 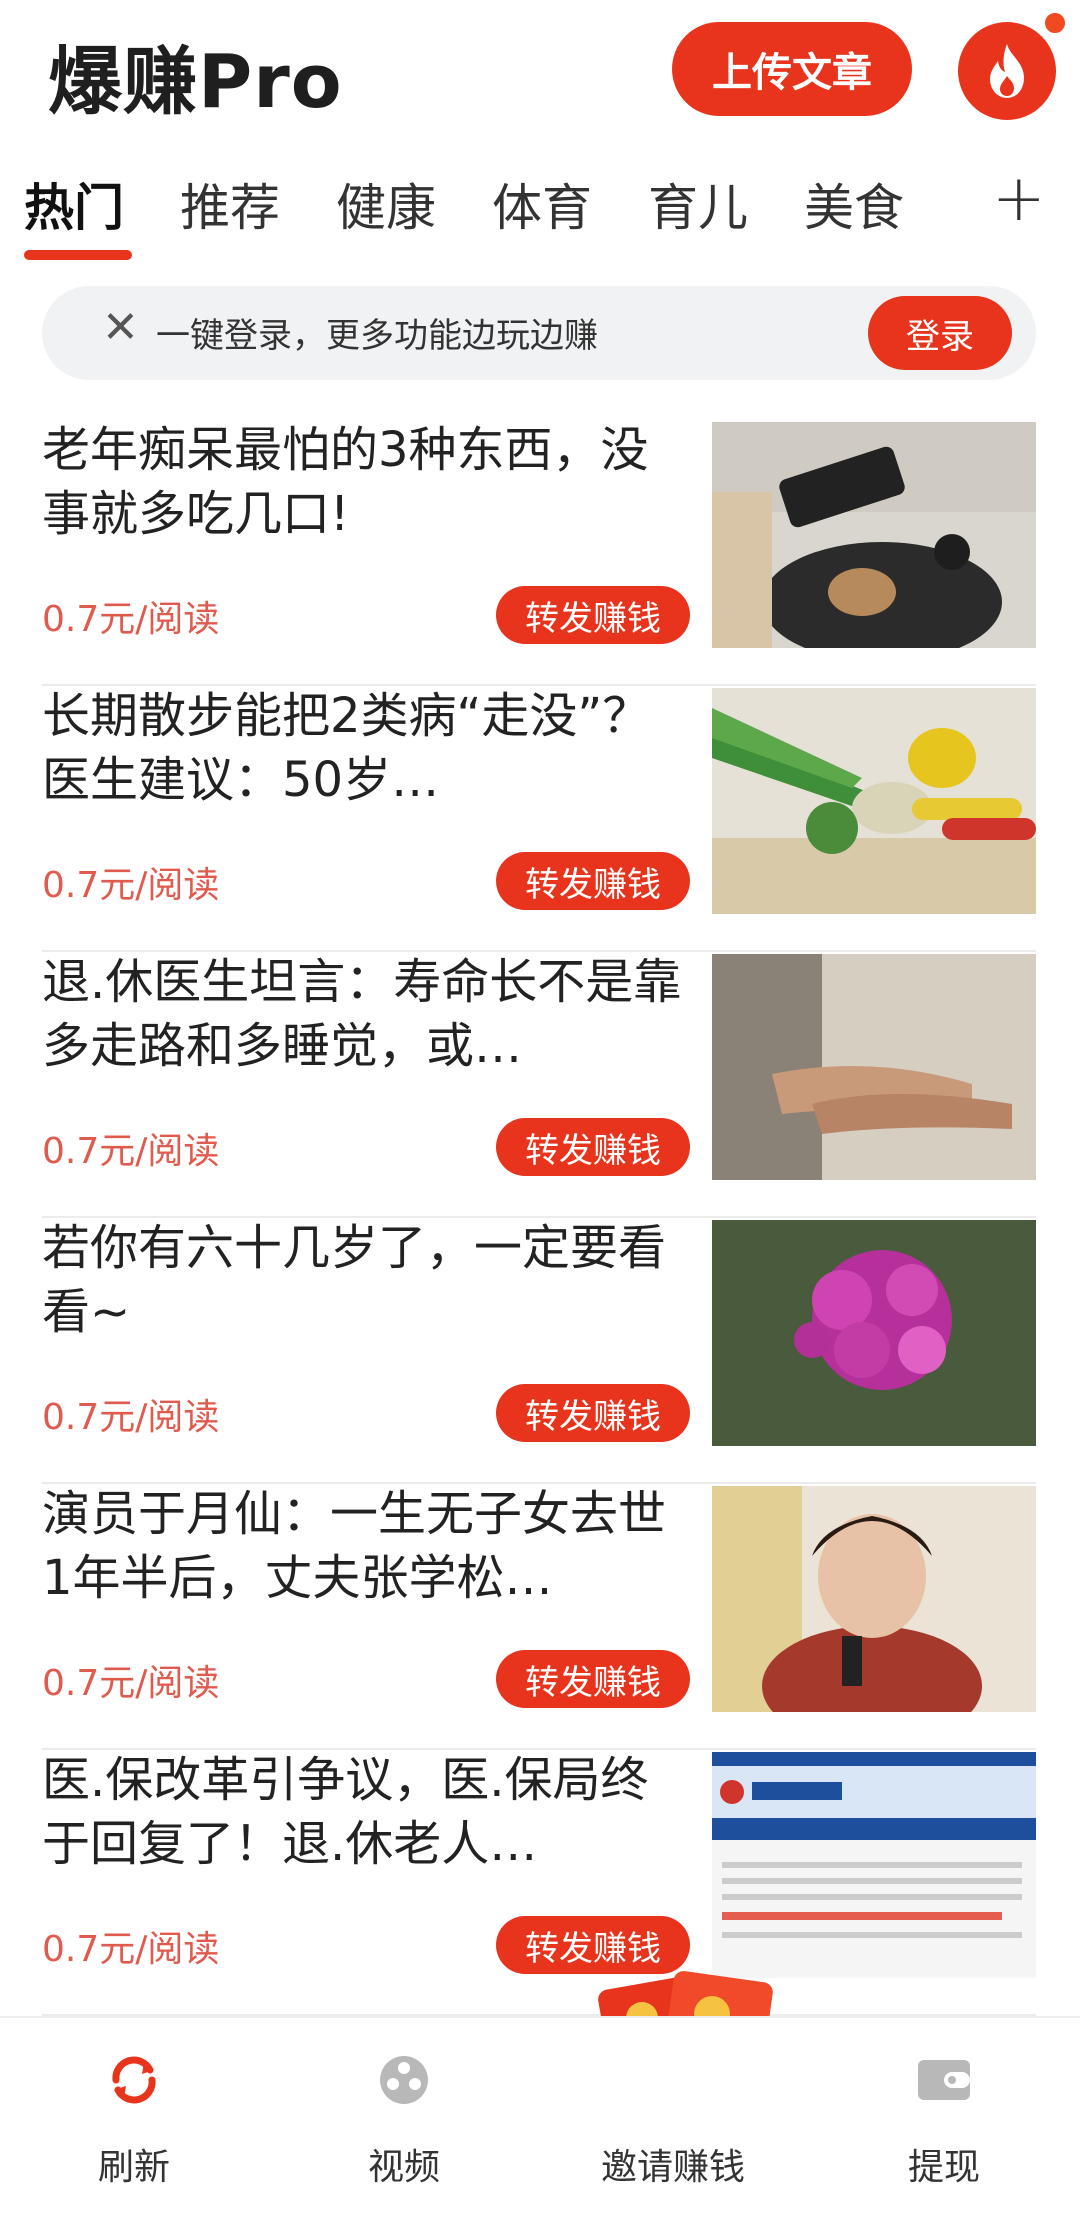 I want to click on nav-invite: 邀请赚钱, so click(x=673, y=2116).